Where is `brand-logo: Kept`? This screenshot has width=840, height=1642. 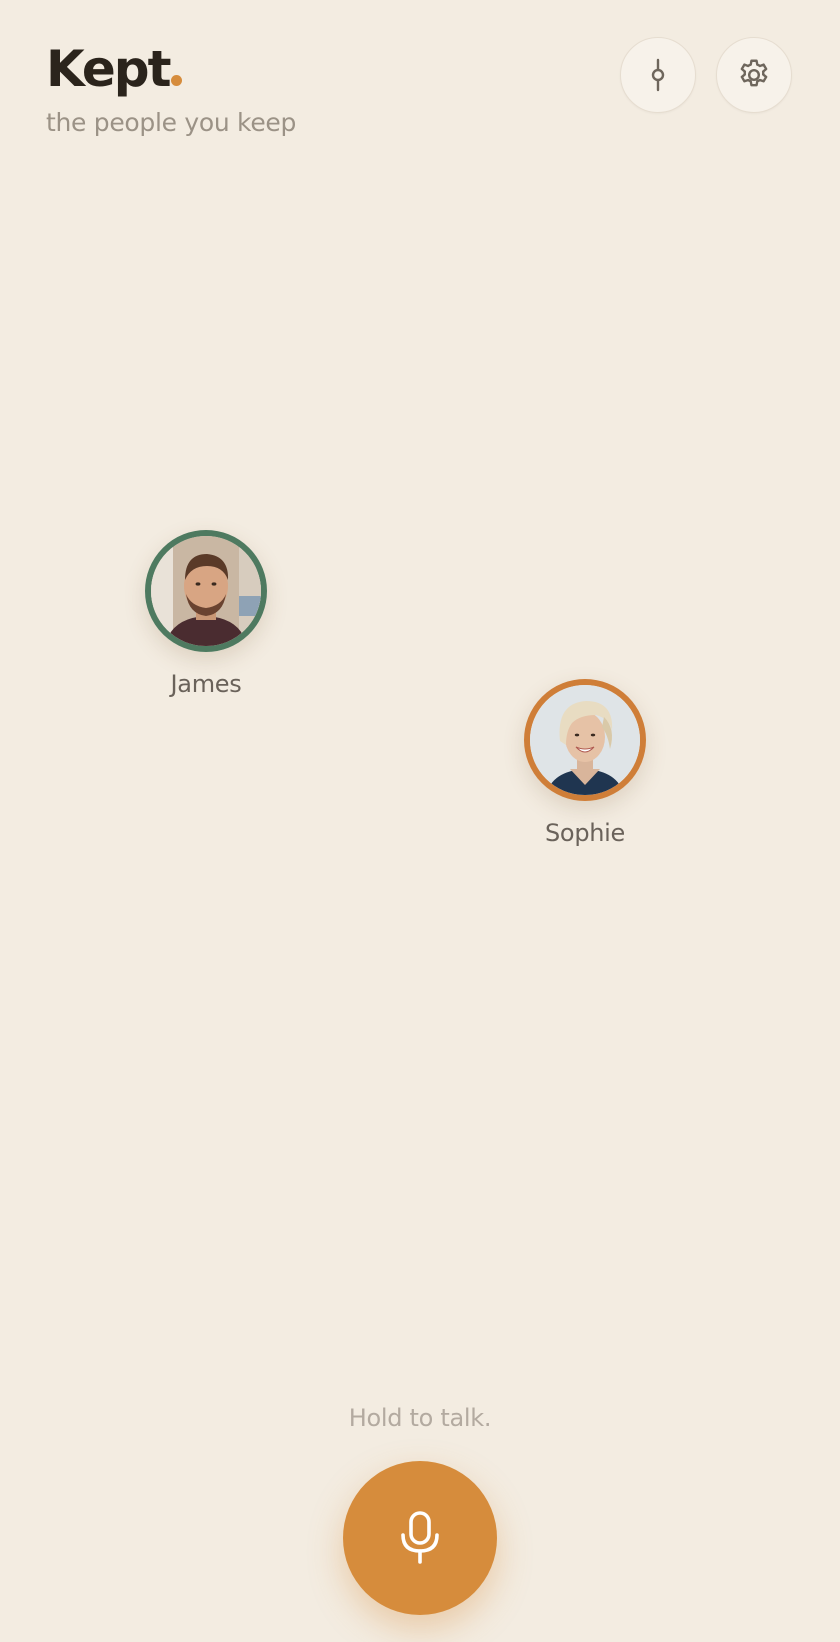 brand-logo: Kept is located at coordinates (171, 69).